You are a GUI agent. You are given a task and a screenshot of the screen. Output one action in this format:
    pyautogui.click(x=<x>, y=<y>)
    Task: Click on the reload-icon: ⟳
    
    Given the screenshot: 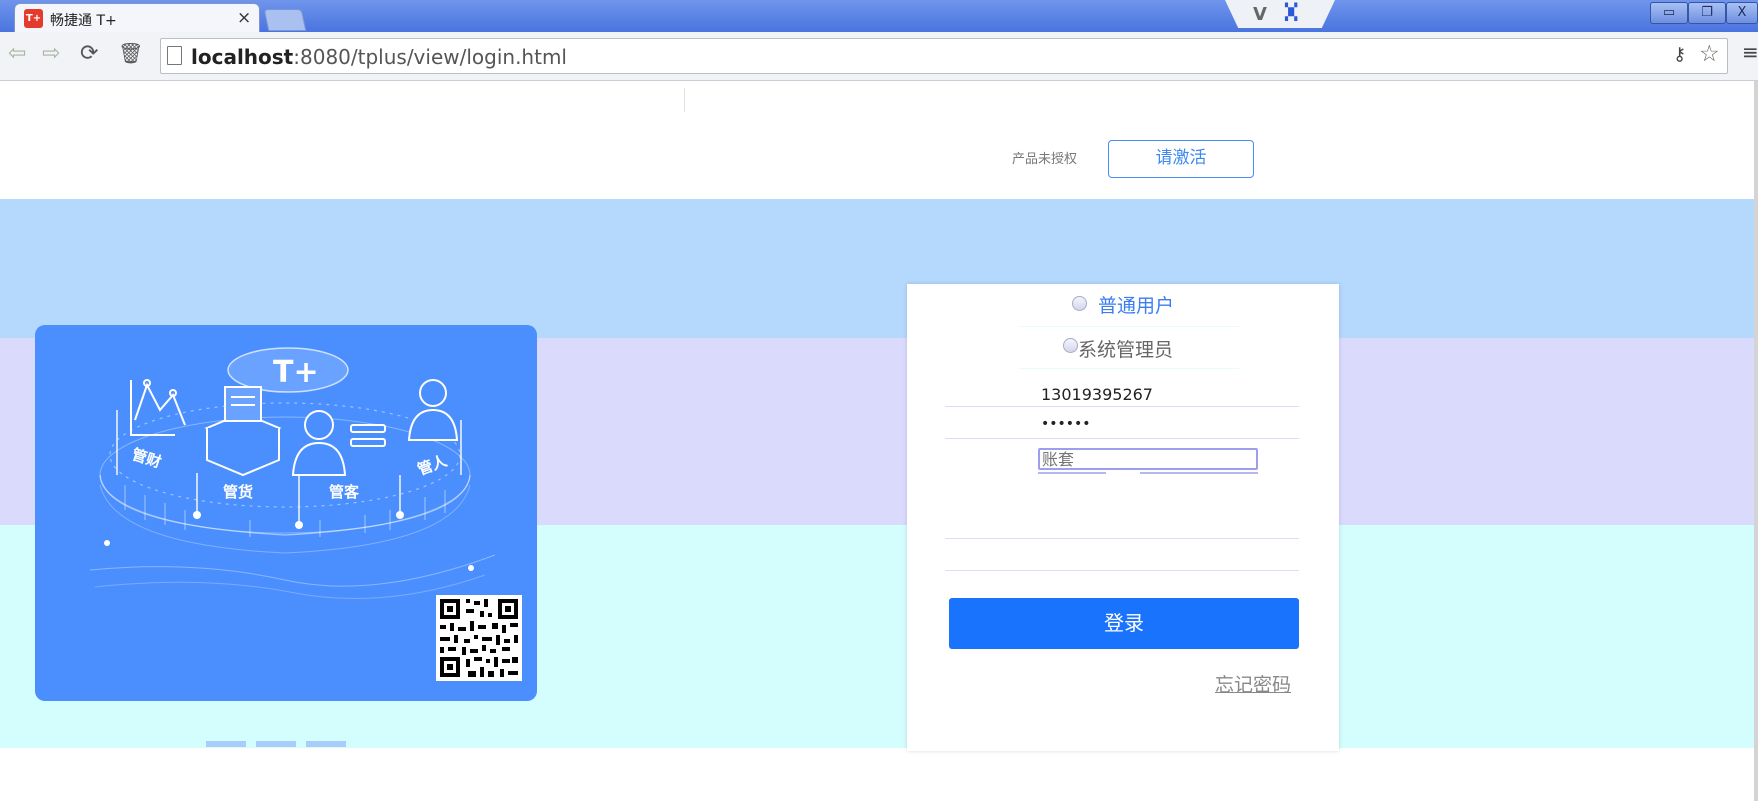 What is the action you would take?
    pyautogui.click(x=89, y=53)
    